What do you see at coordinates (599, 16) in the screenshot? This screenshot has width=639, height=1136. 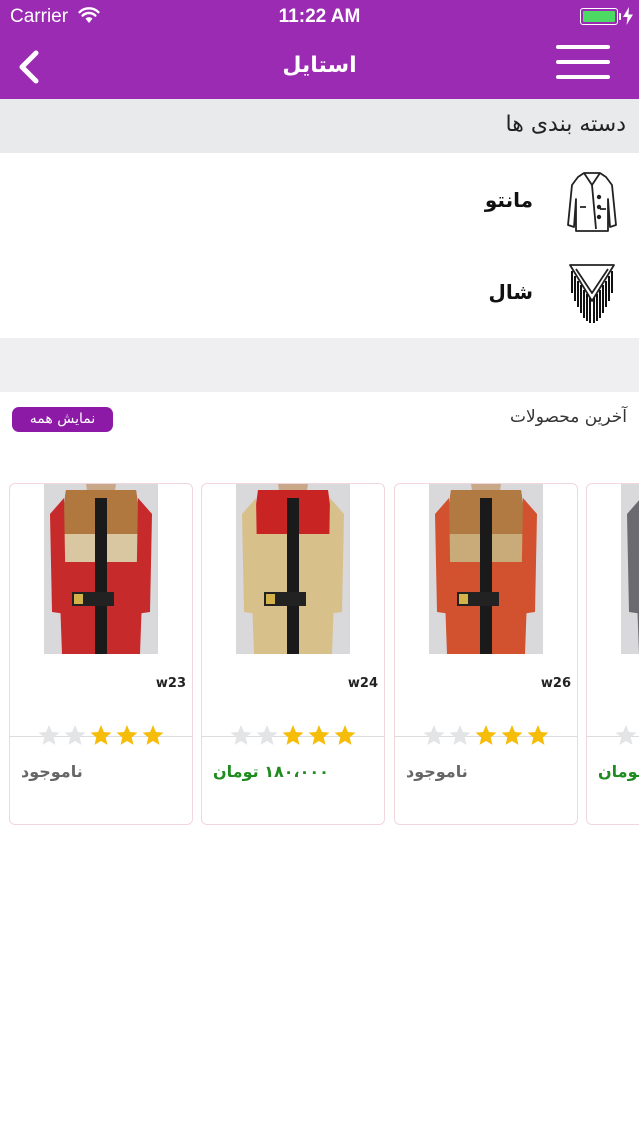 I see `battery-icon` at bounding box center [599, 16].